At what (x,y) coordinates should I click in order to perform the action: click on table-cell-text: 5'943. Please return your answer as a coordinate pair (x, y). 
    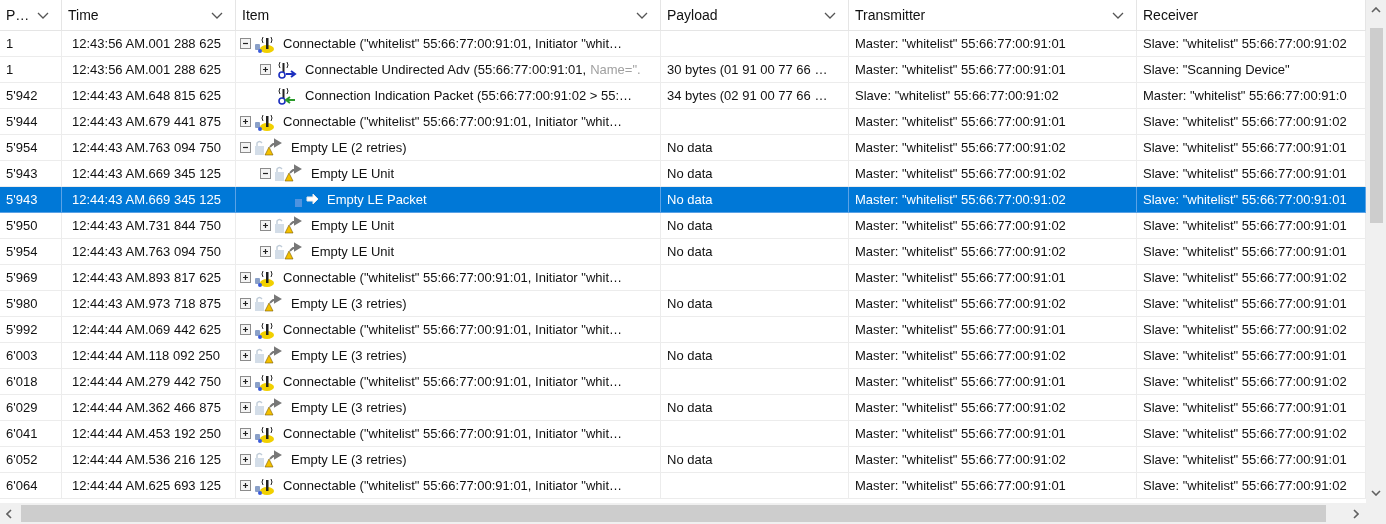
    Looking at the image, I should click on (22, 199).